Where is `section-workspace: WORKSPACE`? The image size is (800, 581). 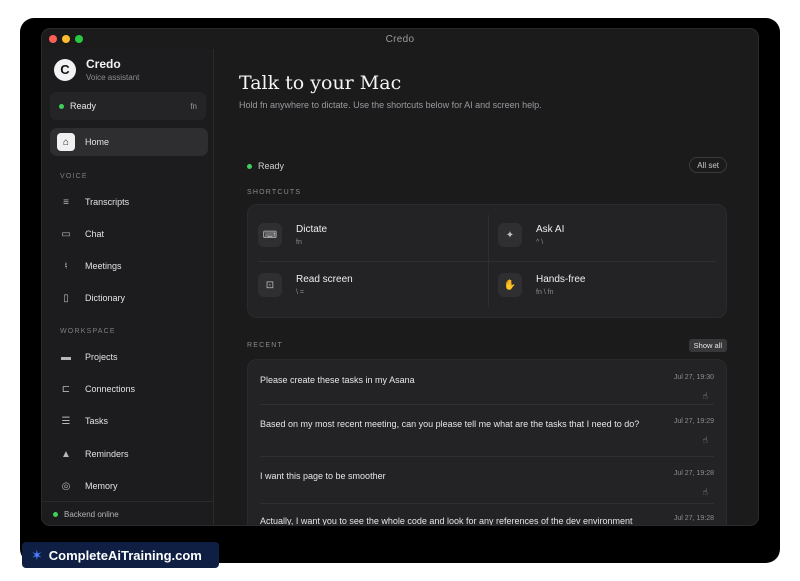
section-workspace: WORKSPACE is located at coordinates (88, 331).